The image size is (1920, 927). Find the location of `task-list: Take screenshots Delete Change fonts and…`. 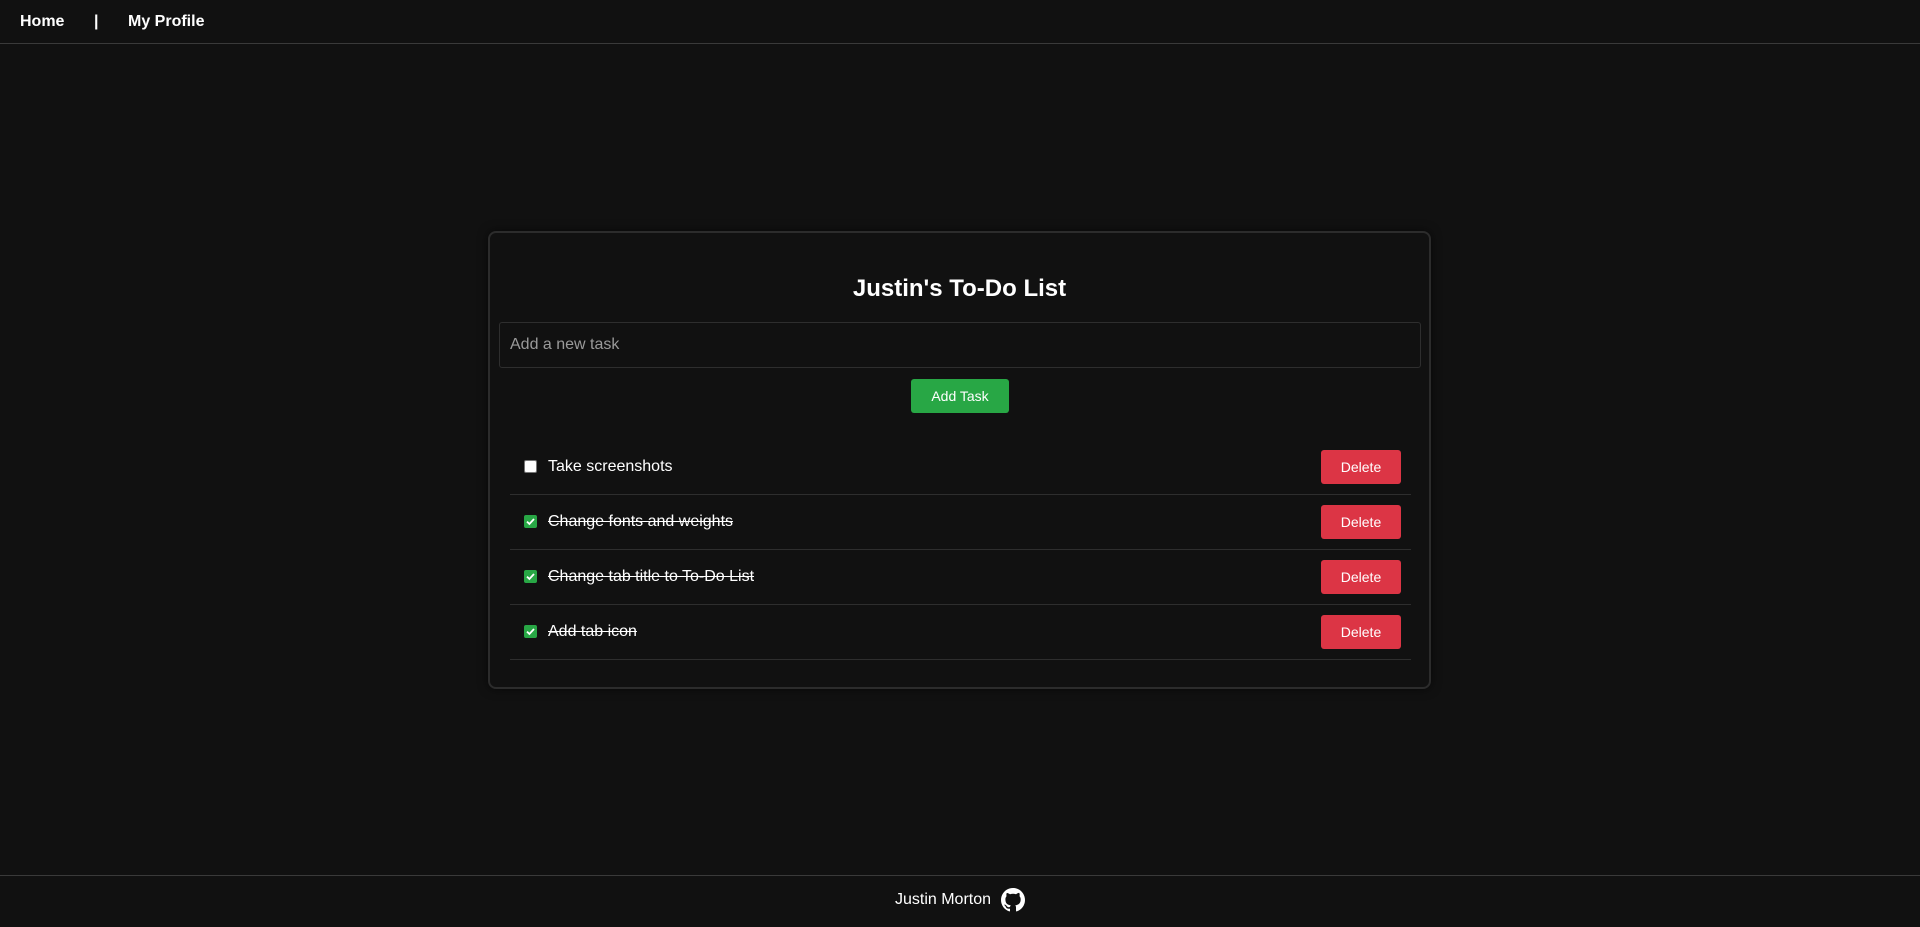

task-list: Take screenshots Delete Change fonts and… is located at coordinates (960, 550).